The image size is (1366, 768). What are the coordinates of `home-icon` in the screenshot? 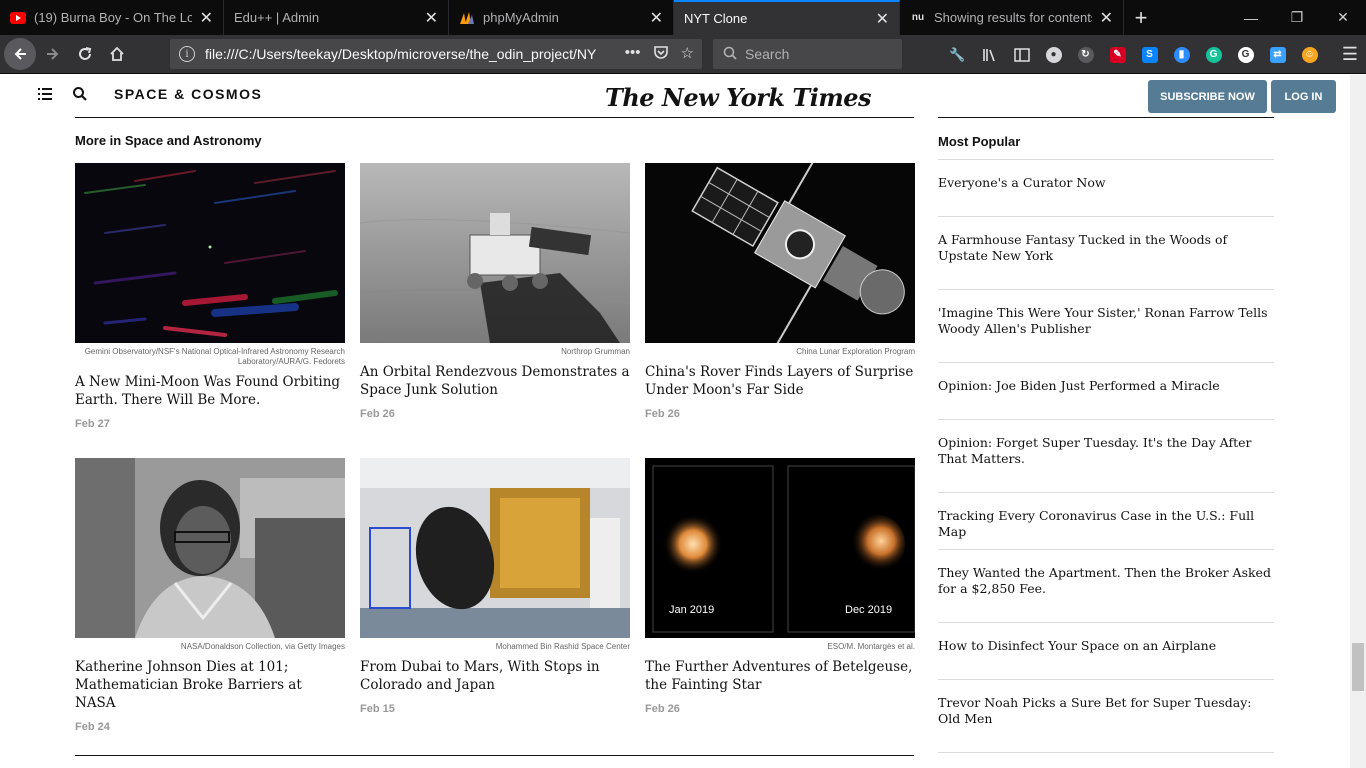 It's located at (117, 53).